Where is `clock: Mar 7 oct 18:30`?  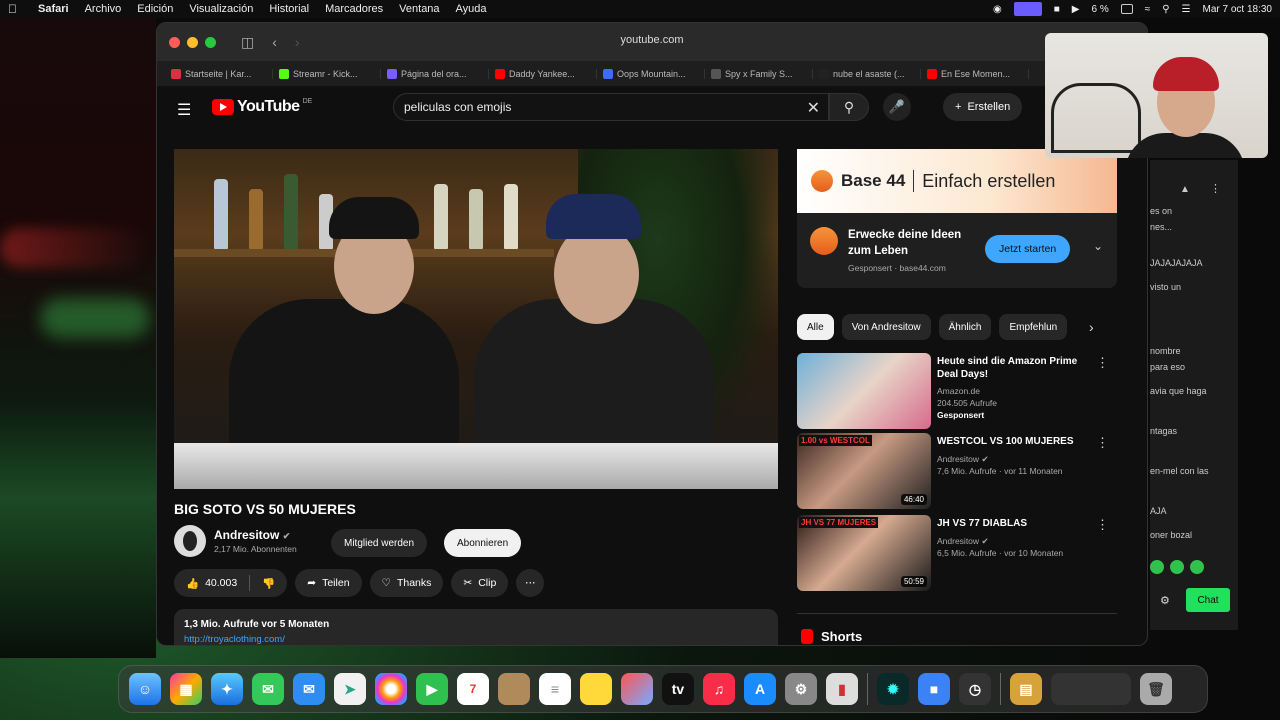 clock: Mar 7 oct 18:30 is located at coordinates (1237, 9).